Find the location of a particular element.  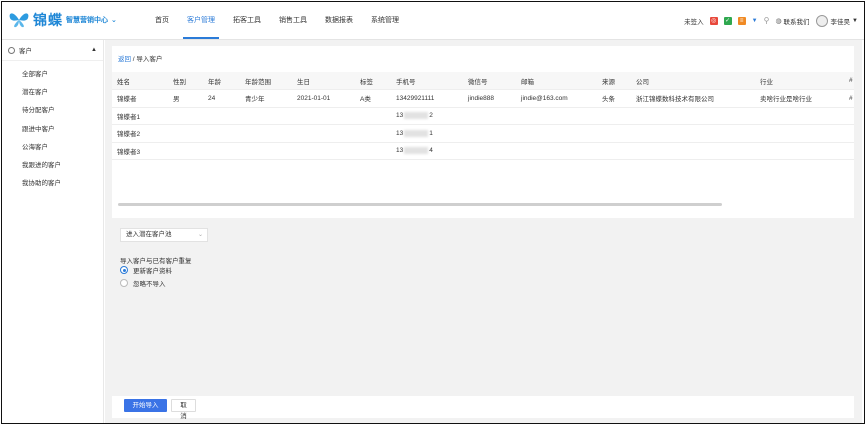

radio-update-label: 更新客户资料 is located at coordinates (152, 271).